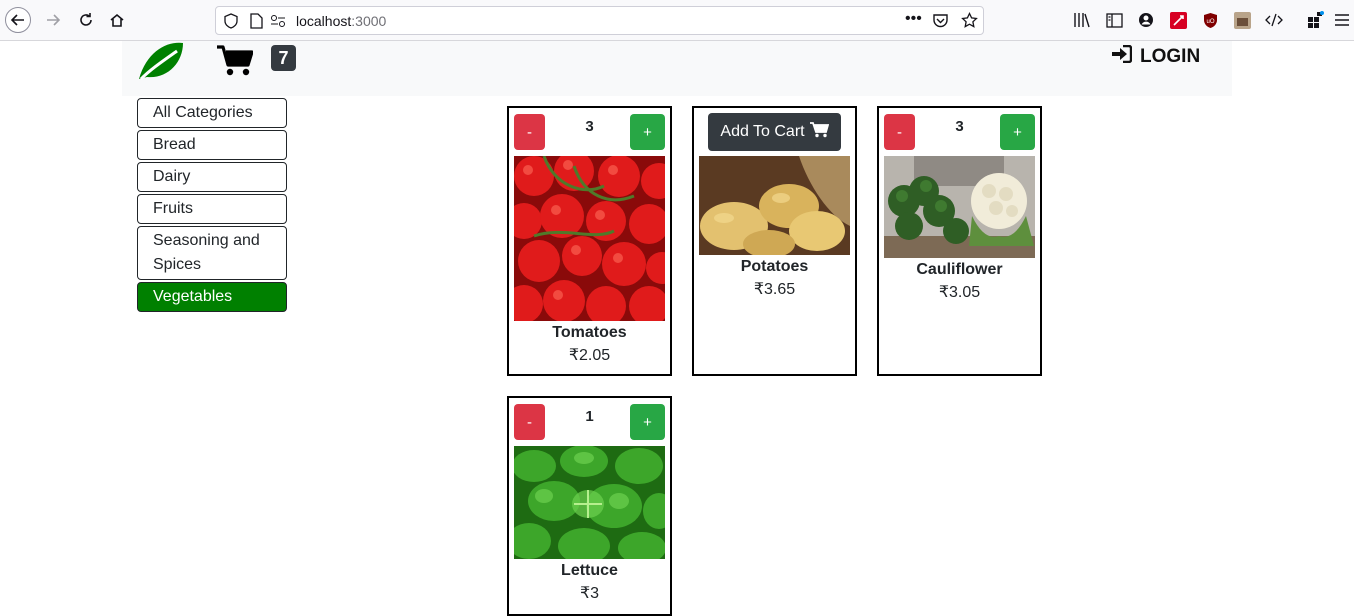 This screenshot has height=616, width=1354. I want to click on login-link: LOGIN, so click(1156, 56).